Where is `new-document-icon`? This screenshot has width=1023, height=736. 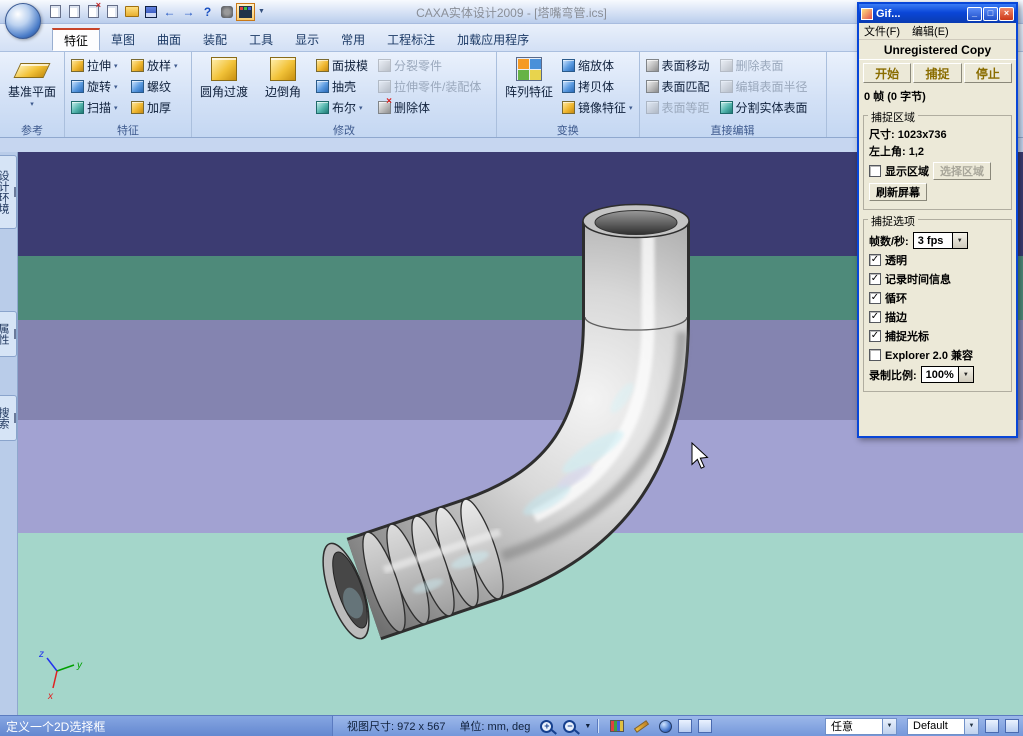
new-document-icon is located at coordinates (55, 12).